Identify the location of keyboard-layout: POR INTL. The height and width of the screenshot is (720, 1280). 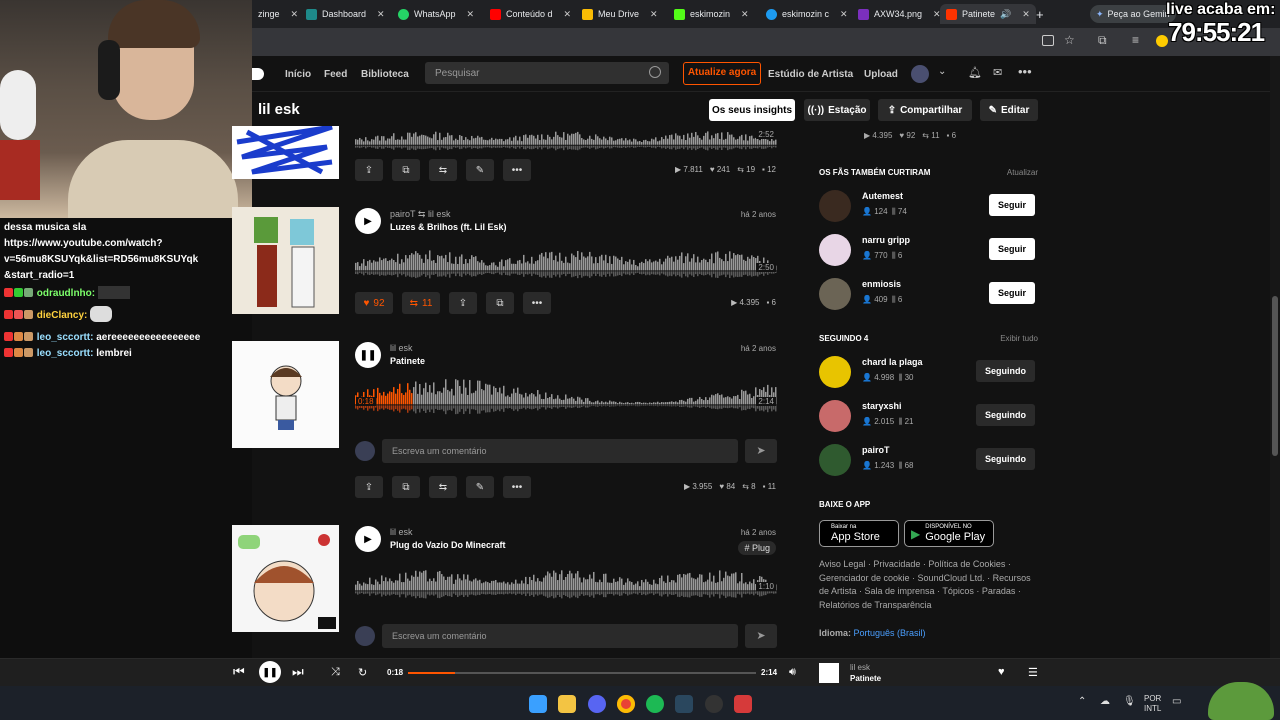
(1152, 704).